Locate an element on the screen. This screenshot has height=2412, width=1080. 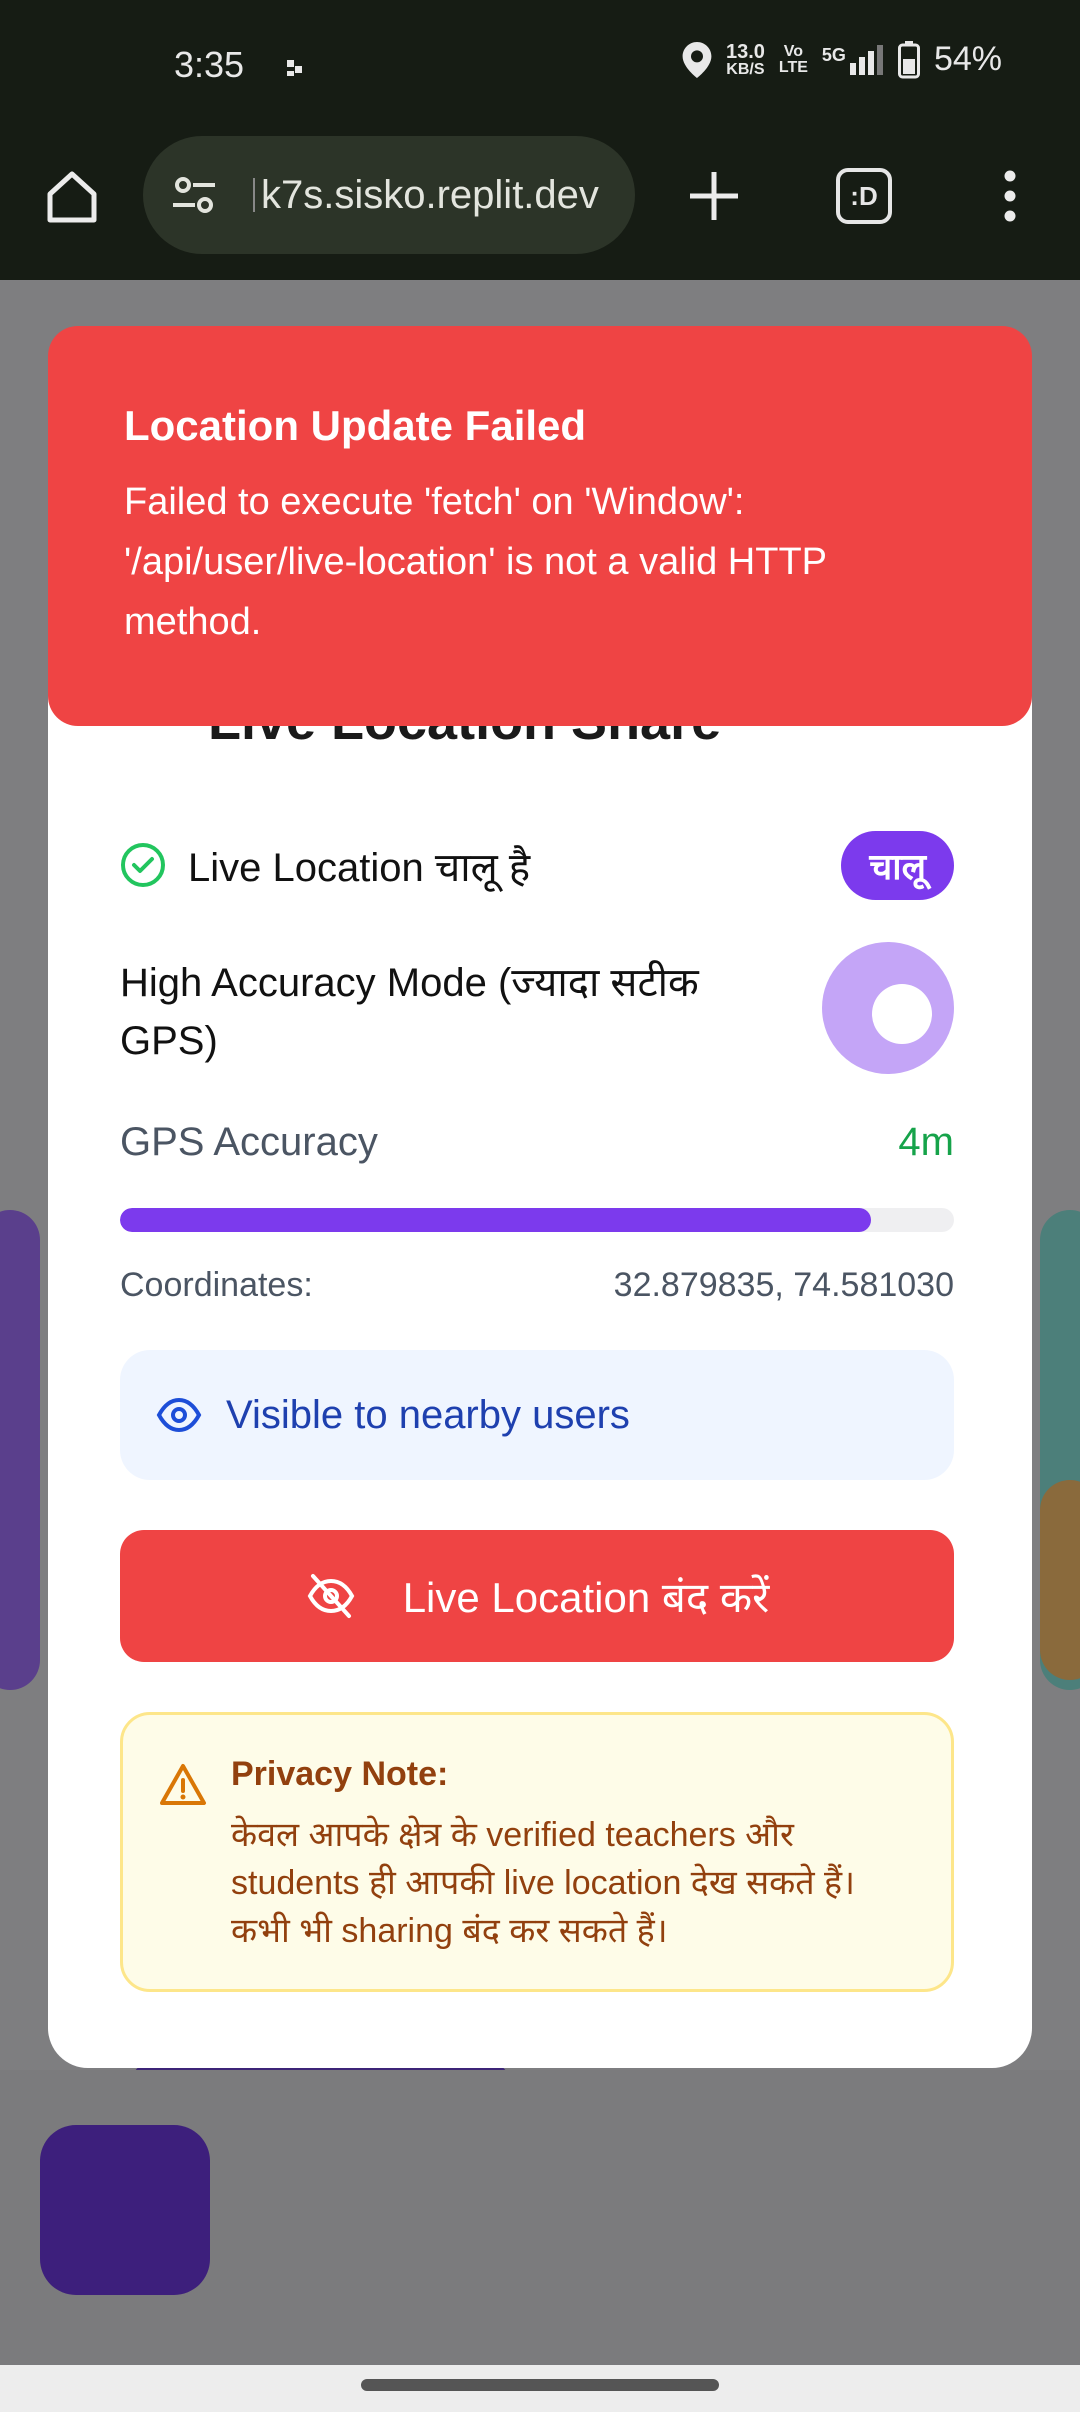
new-tab-icon is located at coordinates (714, 196).